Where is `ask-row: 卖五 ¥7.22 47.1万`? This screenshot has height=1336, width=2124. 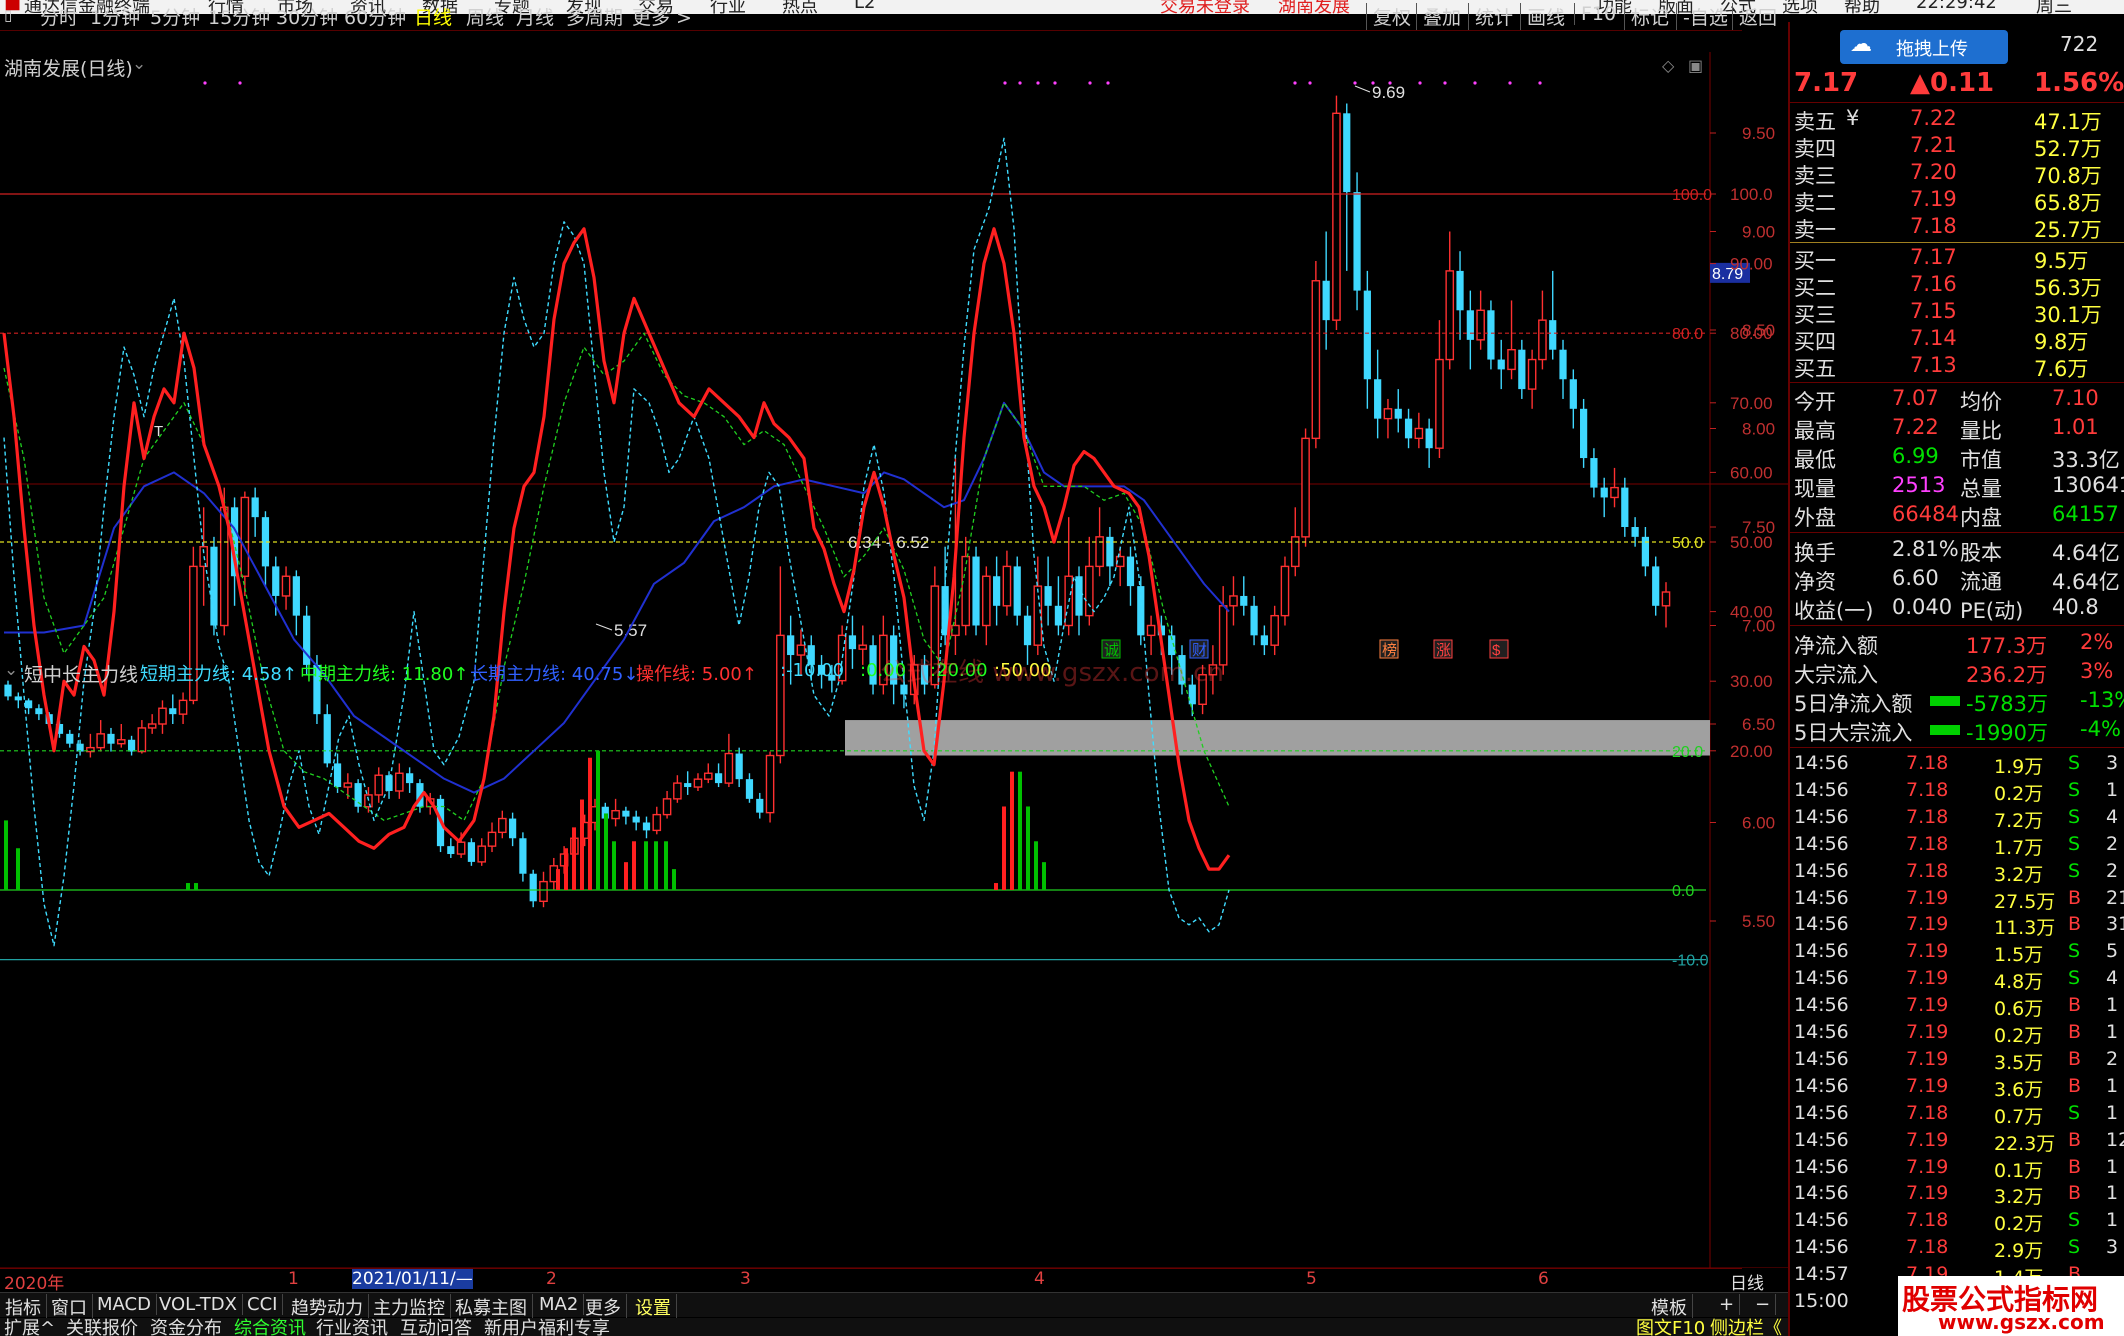 ask-row: 卖五 ¥7.22 47.1万 is located at coordinates (1957, 120).